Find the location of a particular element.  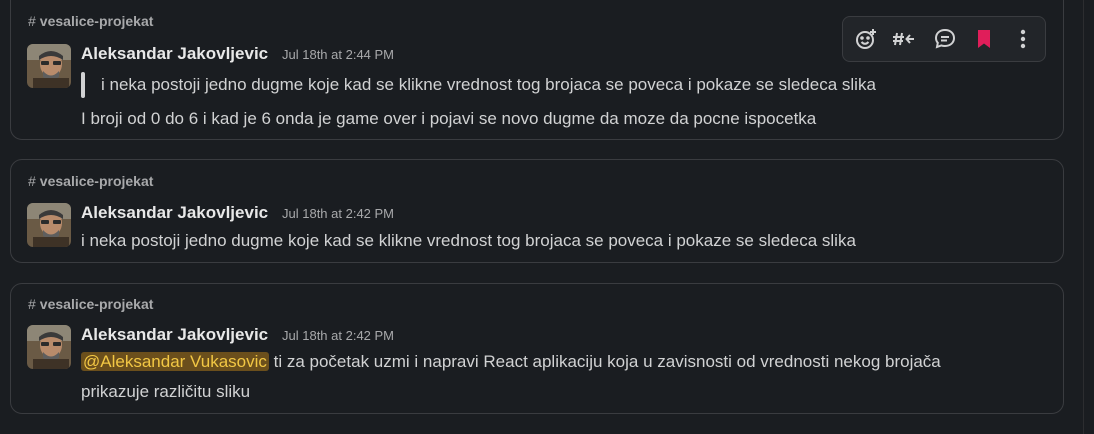

more-actions-icon is located at coordinates (1023, 39).